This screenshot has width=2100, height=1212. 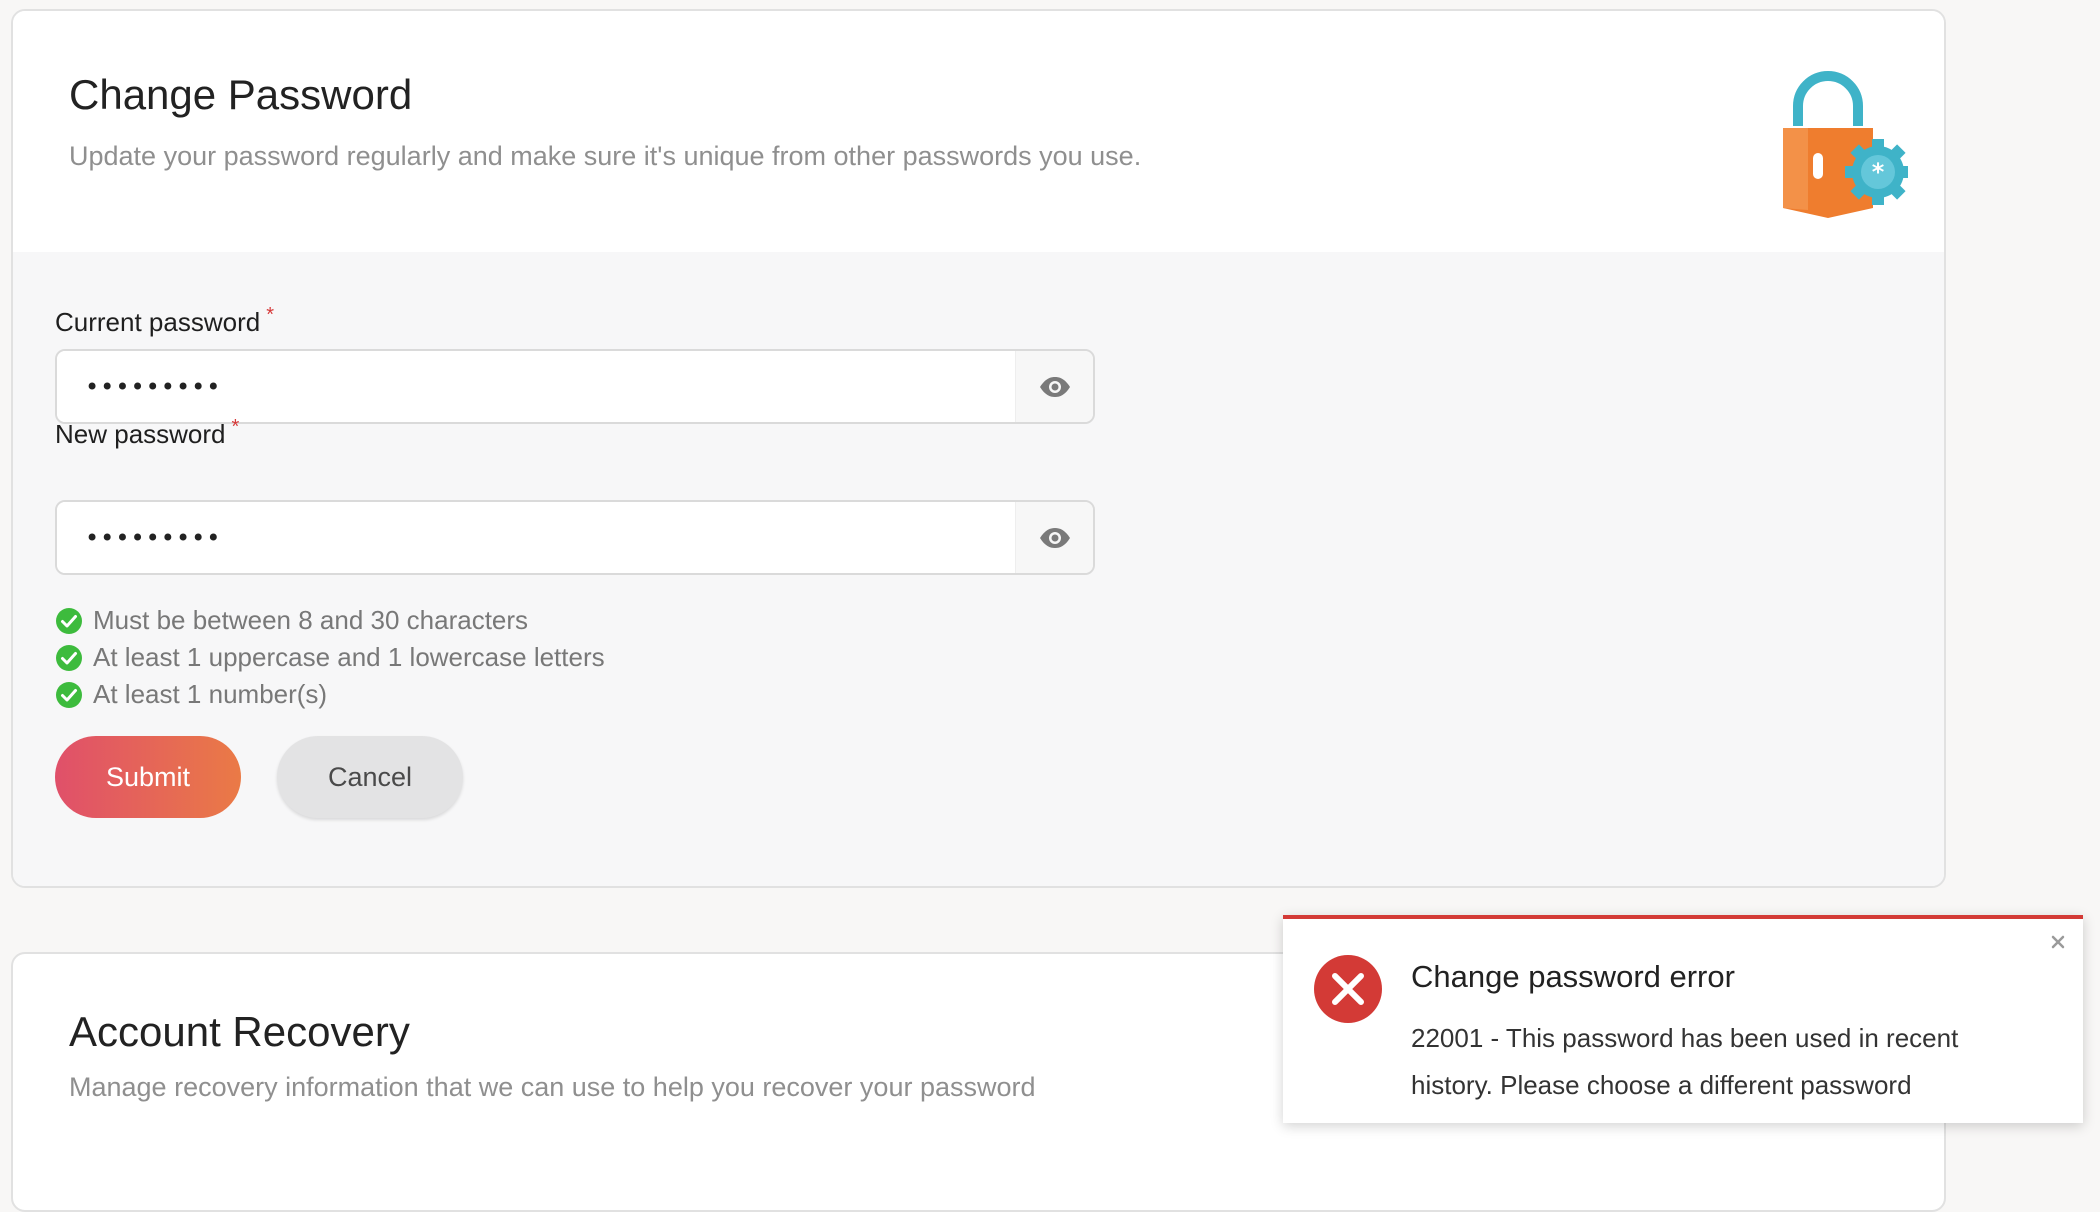 I want to click on requirement-number: At least 1 number(s), so click(x=330, y=694).